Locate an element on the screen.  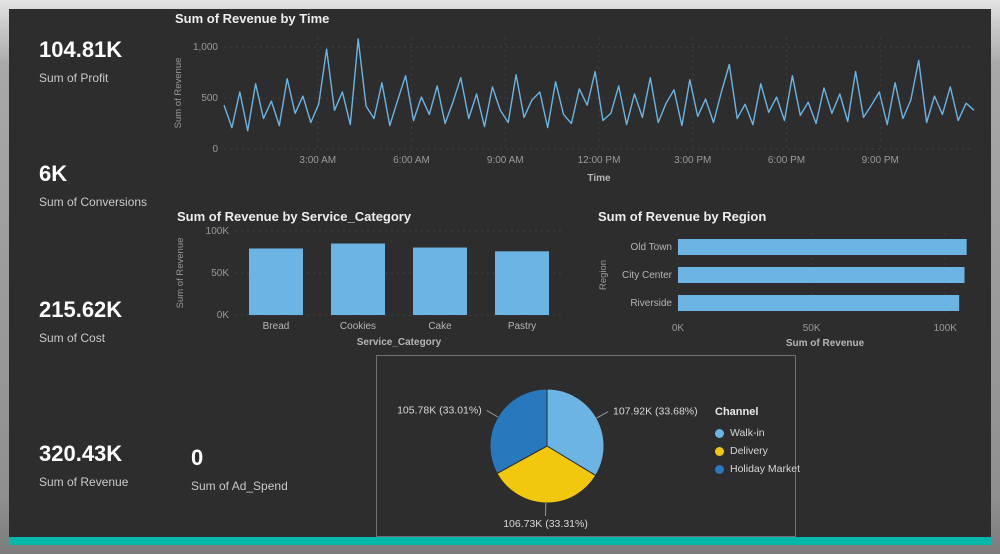
kpi-profit: 104.81K Sum of Profit is located at coordinates (80, 61).